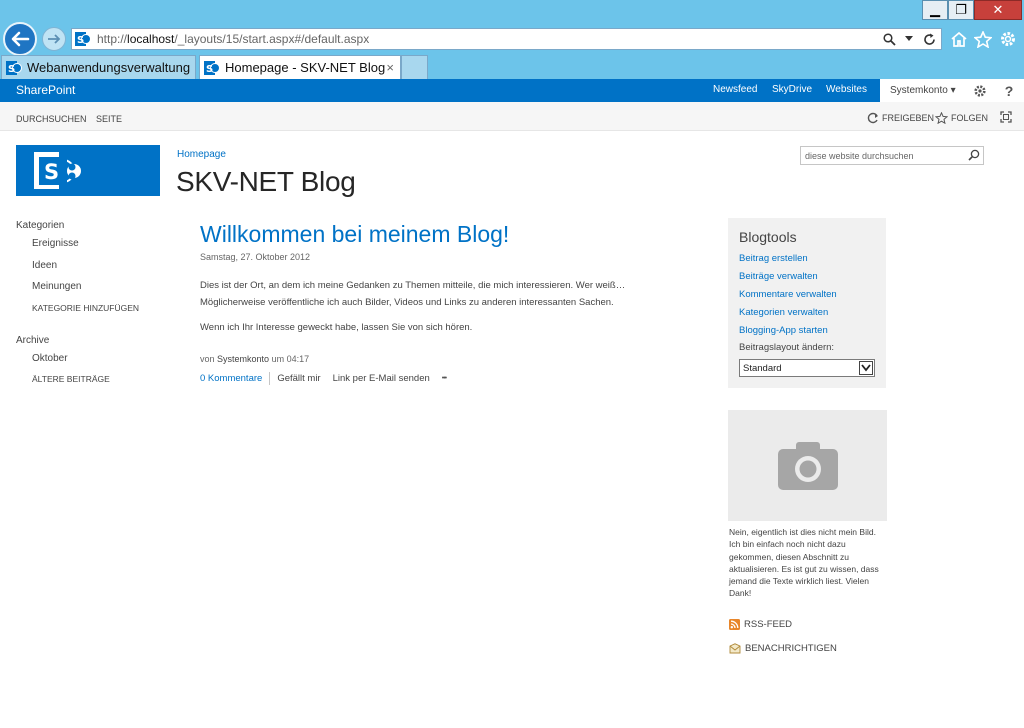 The width and height of the screenshot is (1024, 728). Describe the element at coordinates (778, 276) in the screenshot. I see `manage-posts-link: Beiträge verwalten` at that location.